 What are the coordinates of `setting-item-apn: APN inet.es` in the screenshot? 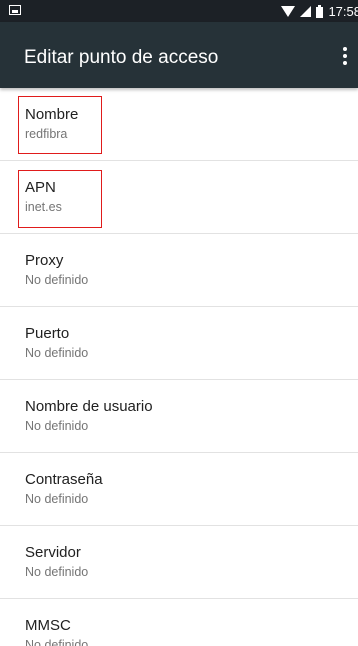 It's located at (179, 197).